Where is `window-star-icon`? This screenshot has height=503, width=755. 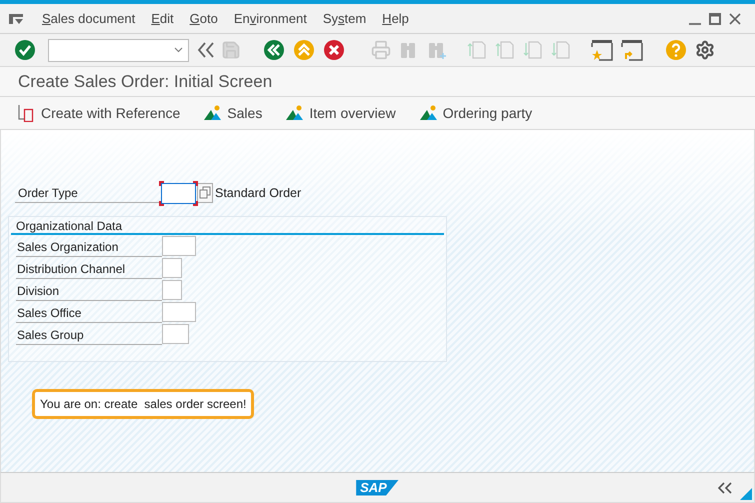
window-star-icon is located at coordinates (602, 50).